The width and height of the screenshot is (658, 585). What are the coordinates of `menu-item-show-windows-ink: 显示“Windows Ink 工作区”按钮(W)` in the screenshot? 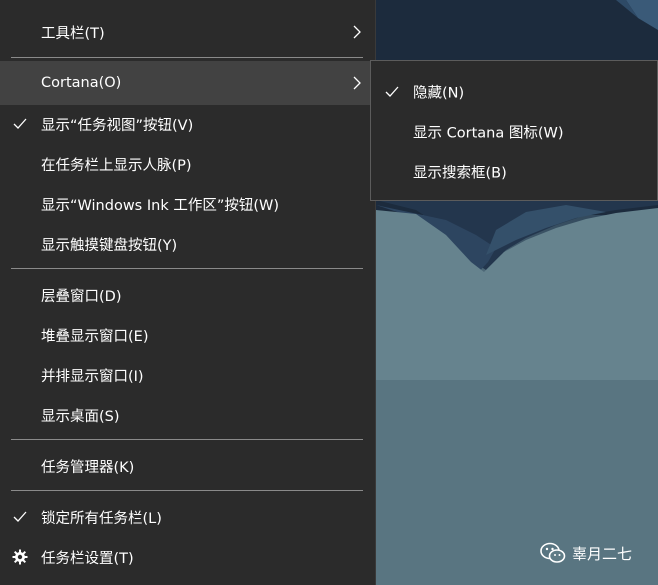 It's located at (187, 204).